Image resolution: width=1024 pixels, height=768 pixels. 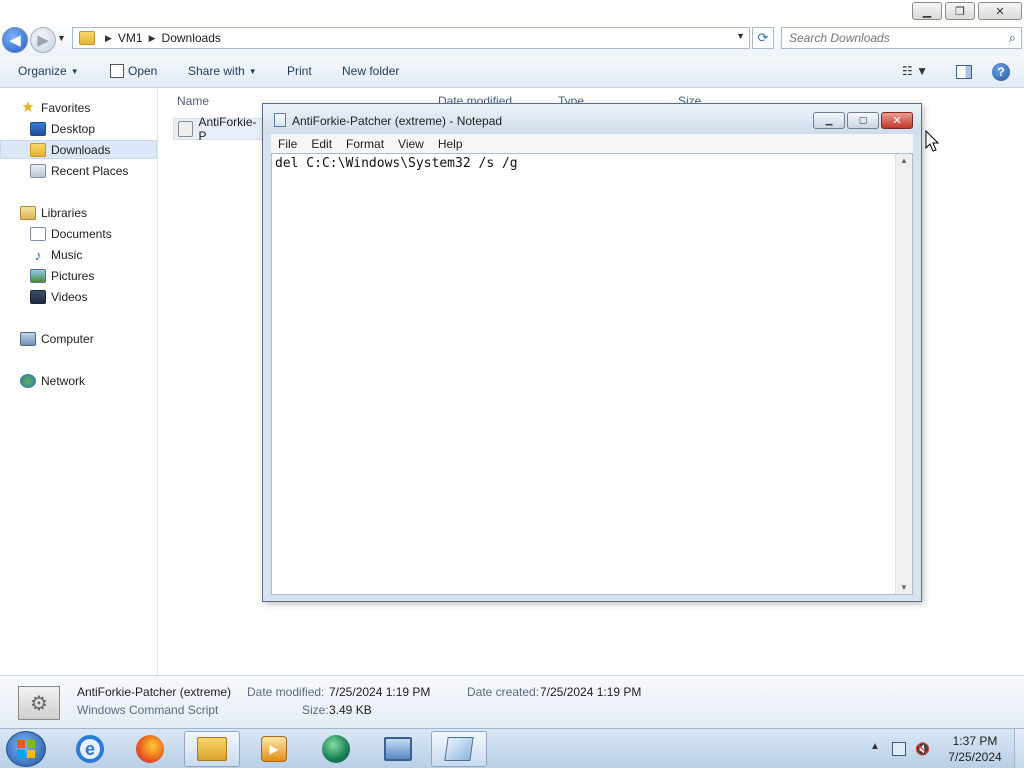 I want to click on file-name: AntiForkie-P, so click(x=227, y=129).